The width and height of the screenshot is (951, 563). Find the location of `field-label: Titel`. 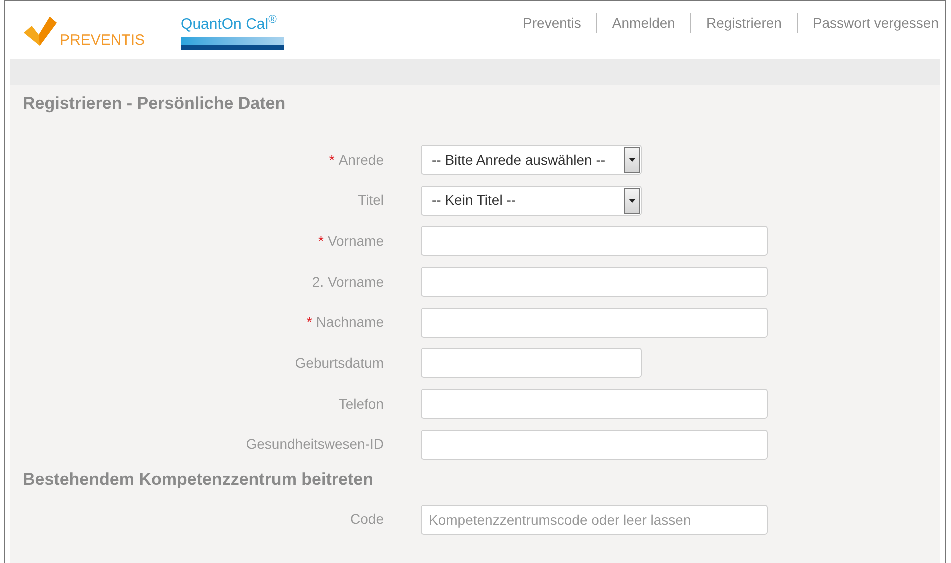

field-label: Titel is located at coordinates (371, 200).